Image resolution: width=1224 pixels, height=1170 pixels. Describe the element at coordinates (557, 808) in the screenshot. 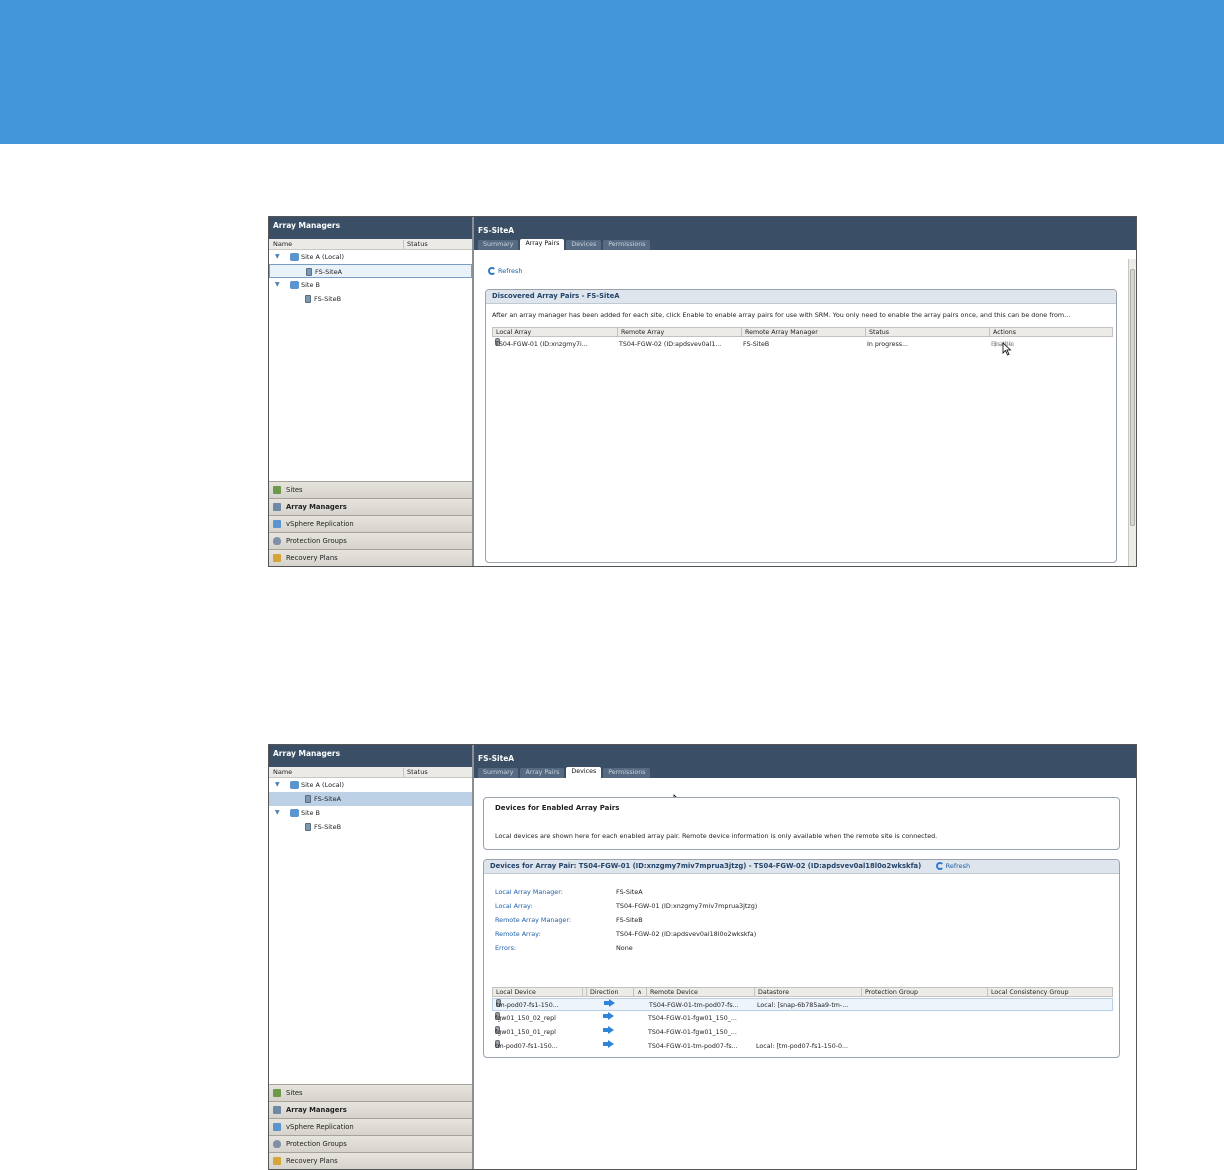

I see `info-title: Devices for Enabled Array Pairs` at that location.